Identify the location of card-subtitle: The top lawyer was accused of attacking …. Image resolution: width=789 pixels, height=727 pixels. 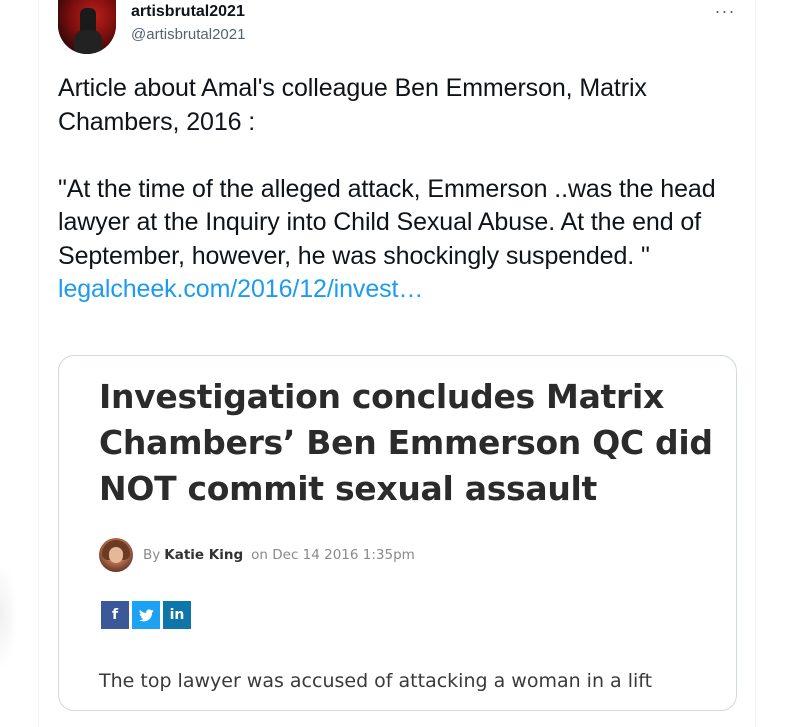
(376, 681).